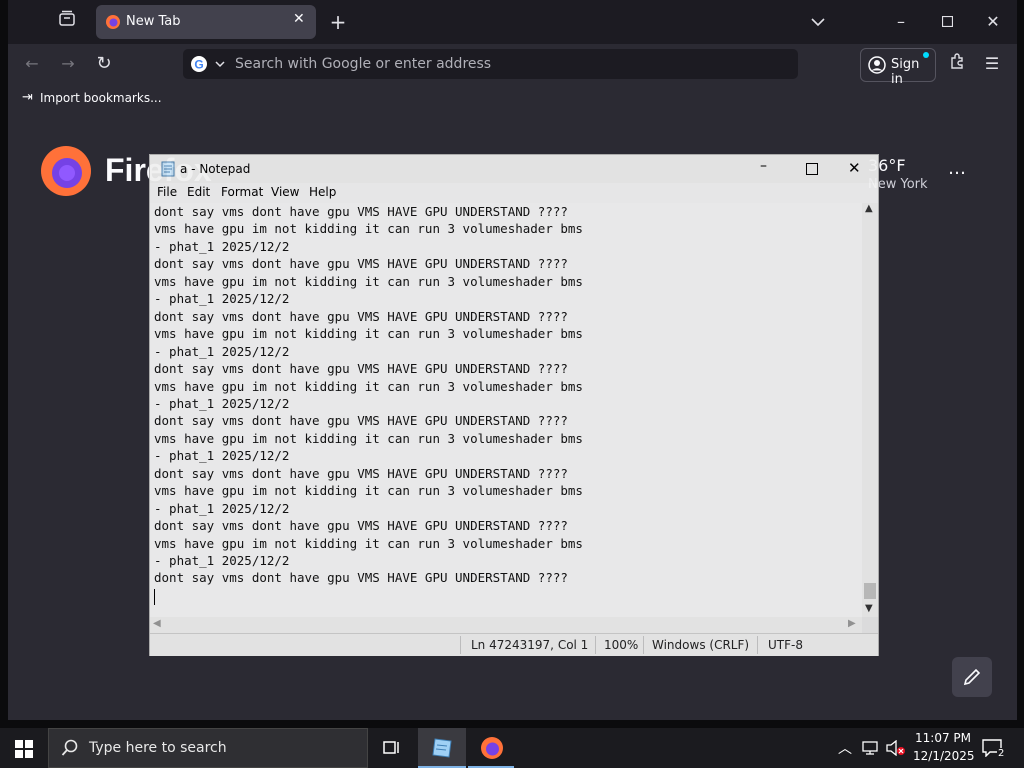 The width and height of the screenshot is (1024, 768). Describe the element at coordinates (208, 64) in the screenshot. I see `search-engine-button: G` at that location.